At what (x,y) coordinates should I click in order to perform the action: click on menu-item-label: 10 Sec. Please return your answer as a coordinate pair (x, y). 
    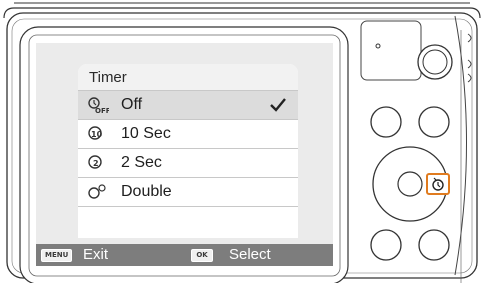
    Looking at the image, I should click on (146, 133).